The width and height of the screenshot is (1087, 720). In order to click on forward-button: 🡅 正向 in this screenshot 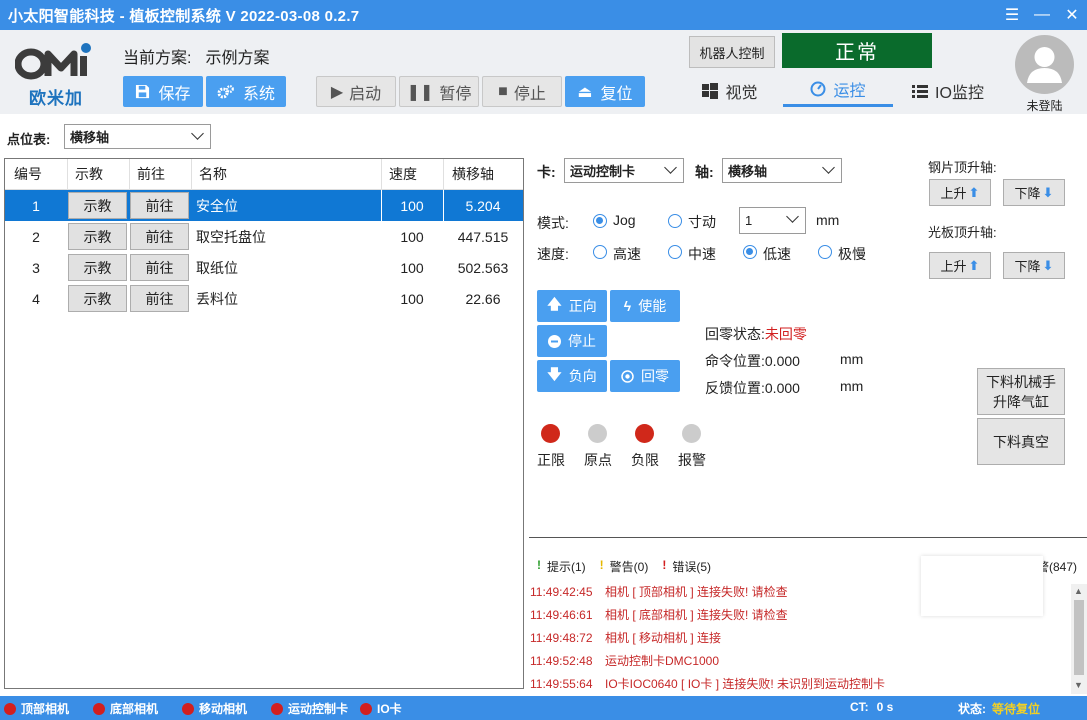, I will do `click(572, 306)`.